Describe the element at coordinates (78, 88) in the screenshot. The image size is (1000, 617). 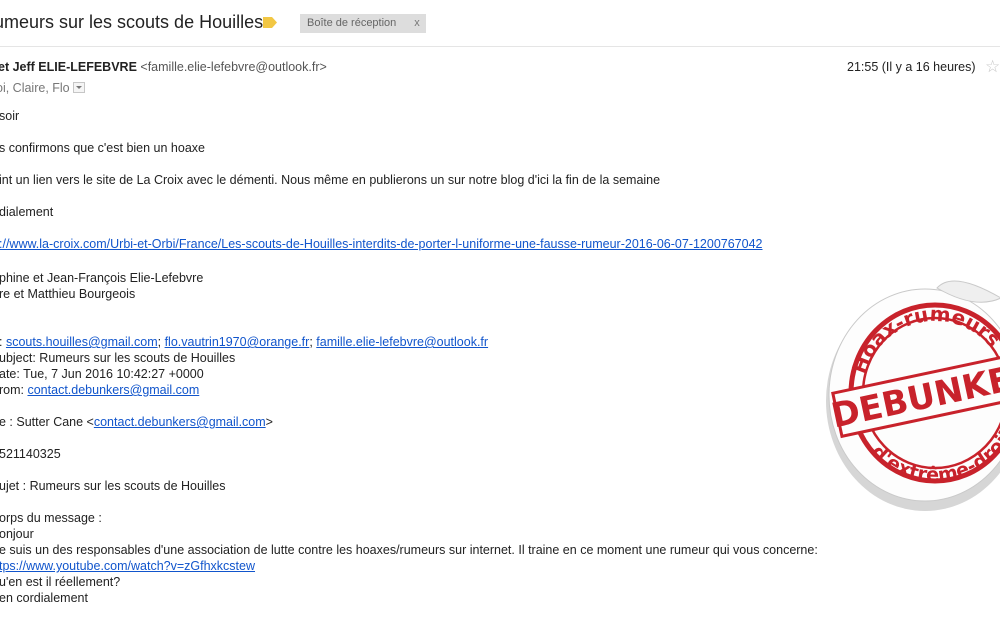
I see `chevron-down-icon` at that location.